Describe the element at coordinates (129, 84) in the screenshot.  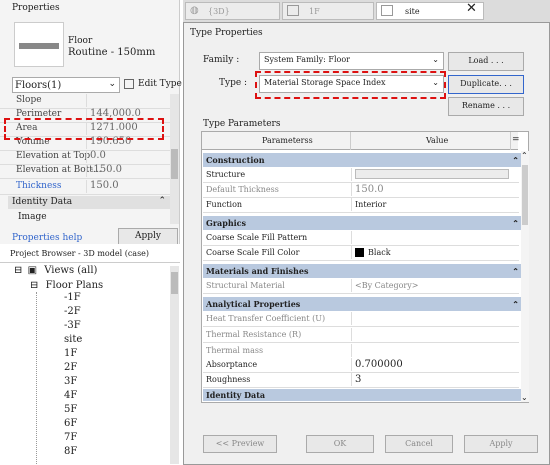
I see `edit-type-icon` at that location.